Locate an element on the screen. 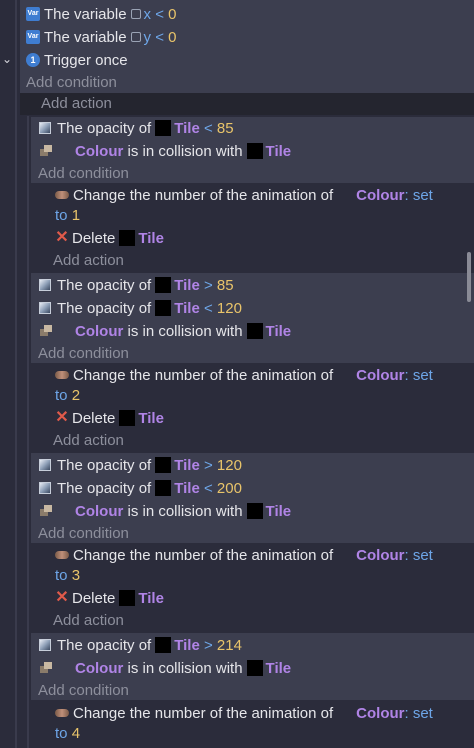 This screenshot has height=748, width=474. trigger-once-icon: 1 is located at coordinates (33, 60).